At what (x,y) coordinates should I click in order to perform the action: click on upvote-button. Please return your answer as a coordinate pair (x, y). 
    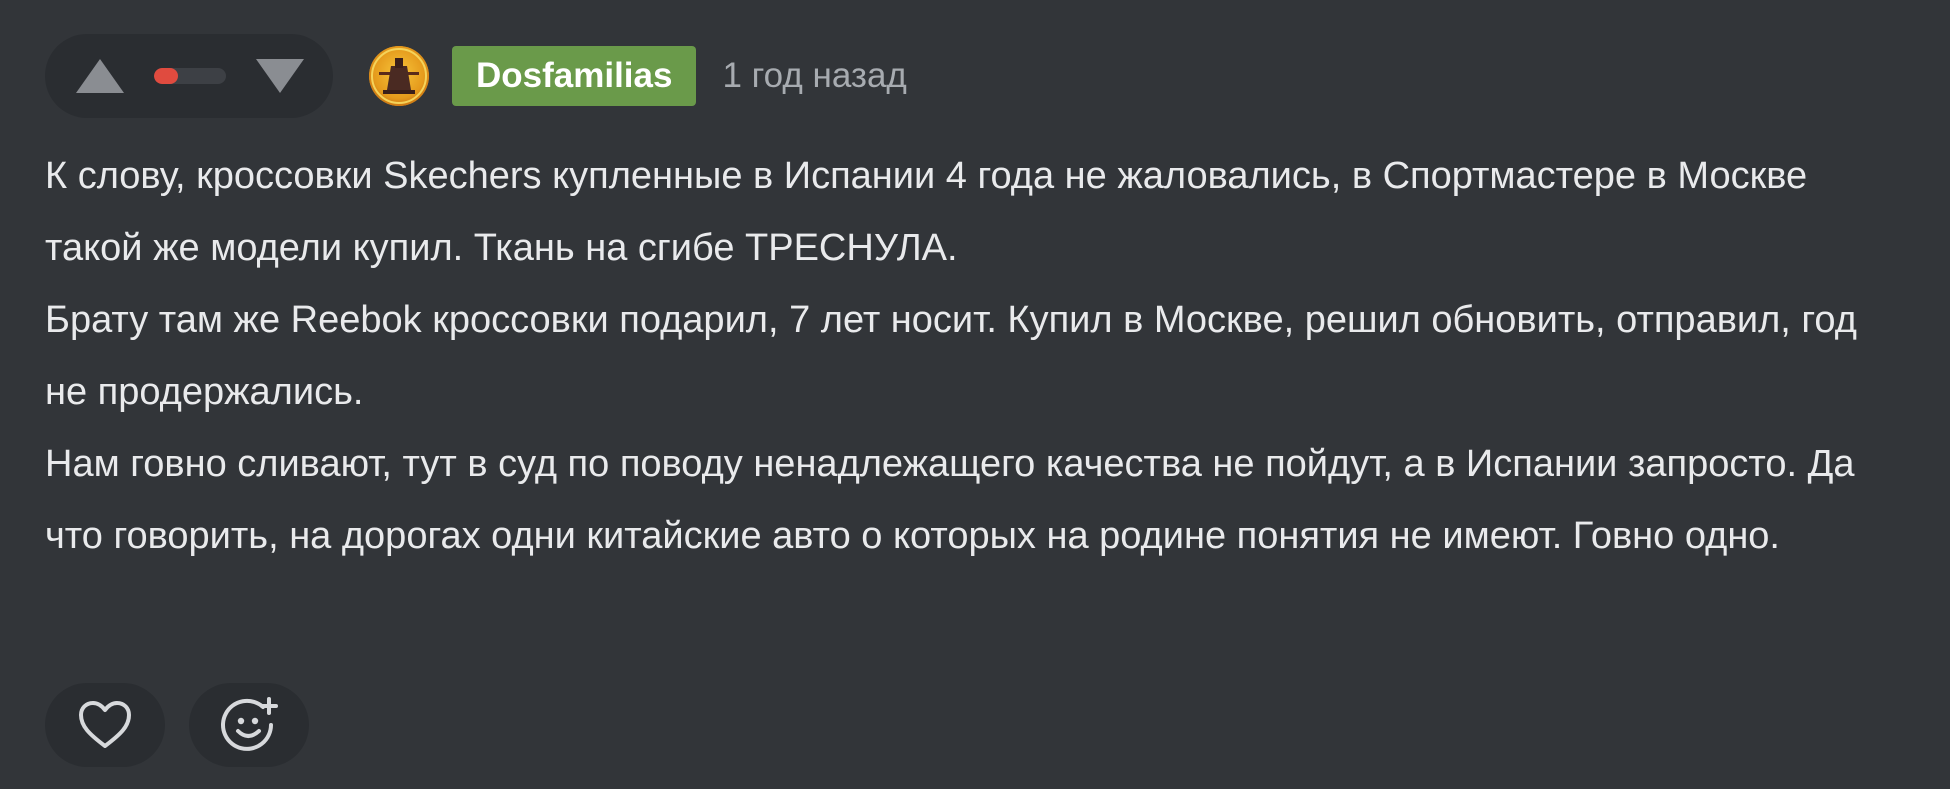
    Looking at the image, I should click on (100, 76).